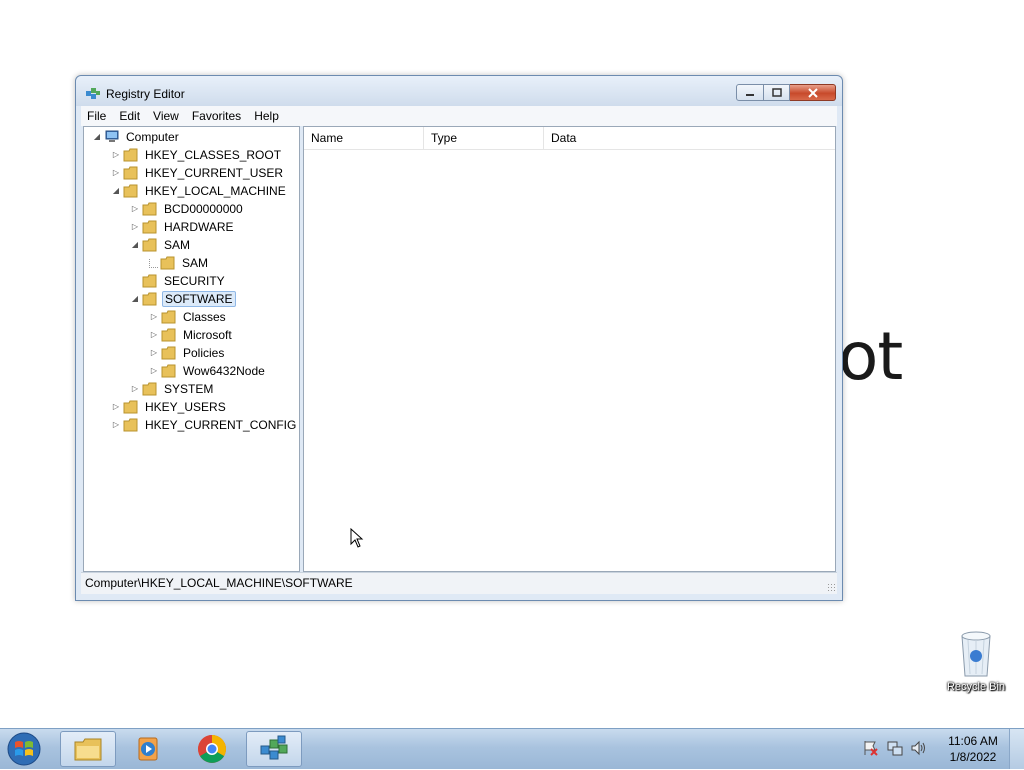 The width and height of the screenshot is (1024, 770). What do you see at coordinates (895, 748) in the screenshot?
I see `network-icon` at bounding box center [895, 748].